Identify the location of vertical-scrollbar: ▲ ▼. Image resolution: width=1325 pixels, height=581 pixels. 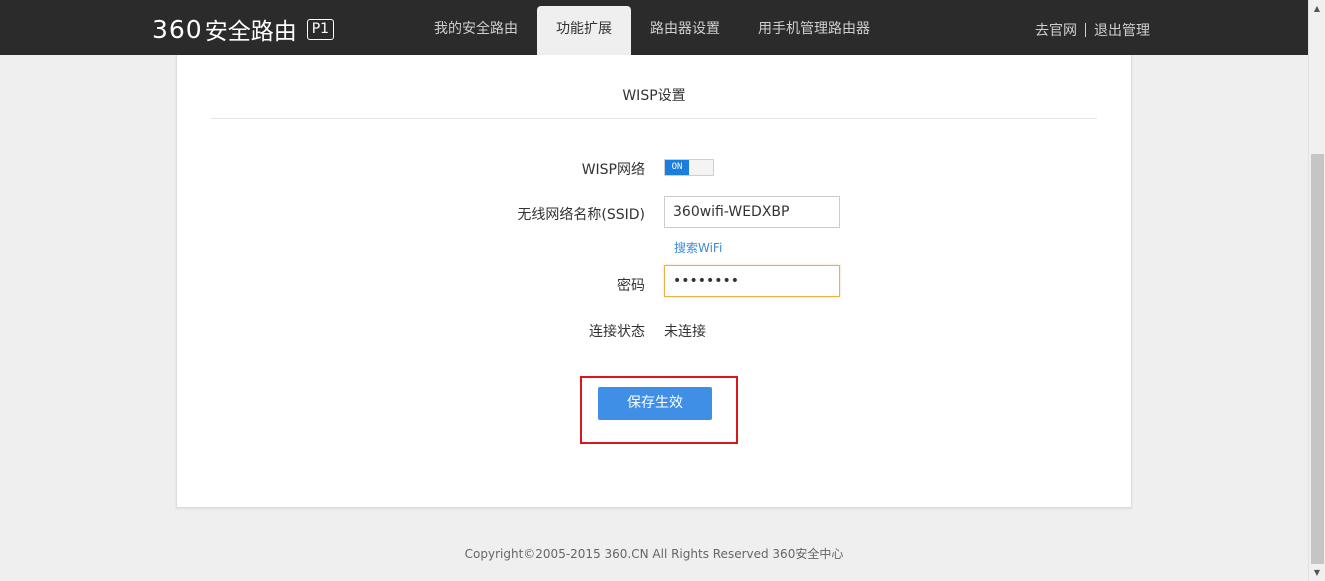
(1316, 290).